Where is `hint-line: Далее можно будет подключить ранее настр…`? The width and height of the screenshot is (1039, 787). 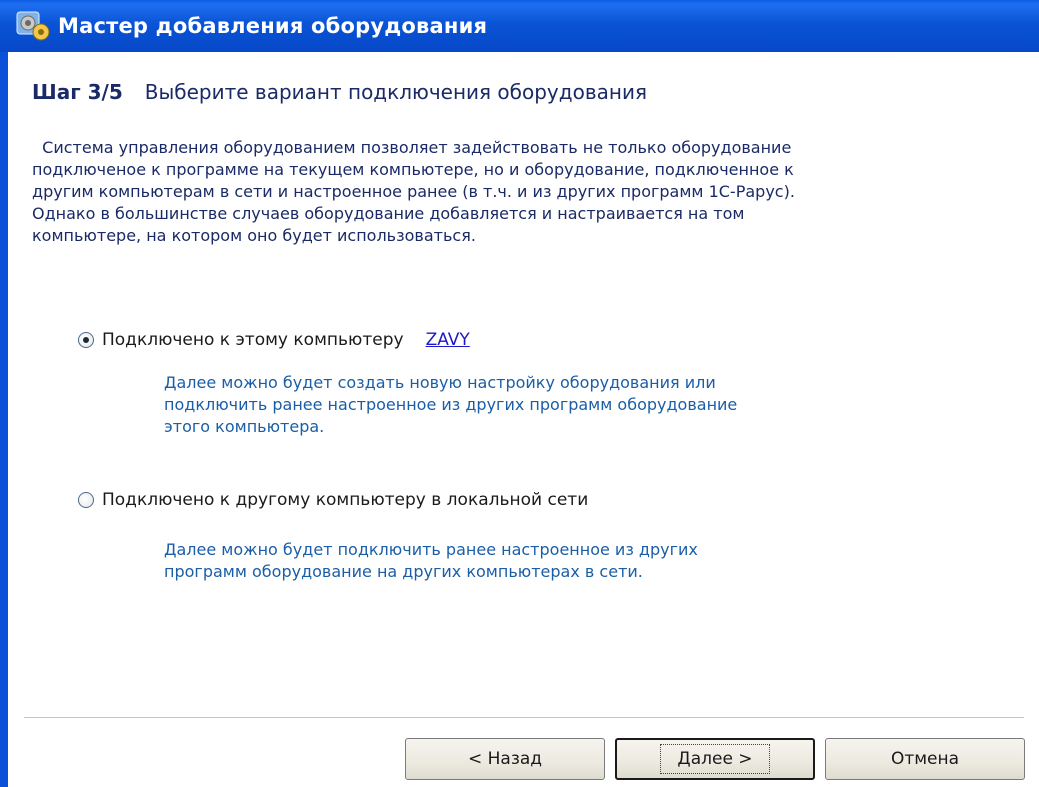
hint-line: Далее можно будет подключить ранее настр… is located at coordinates (431, 549).